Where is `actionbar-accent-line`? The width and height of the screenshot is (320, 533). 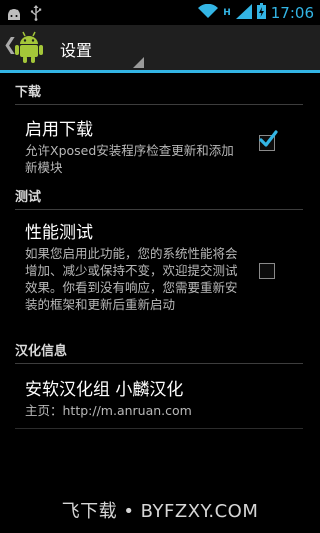
actionbar-accent-line is located at coordinates (160, 71).